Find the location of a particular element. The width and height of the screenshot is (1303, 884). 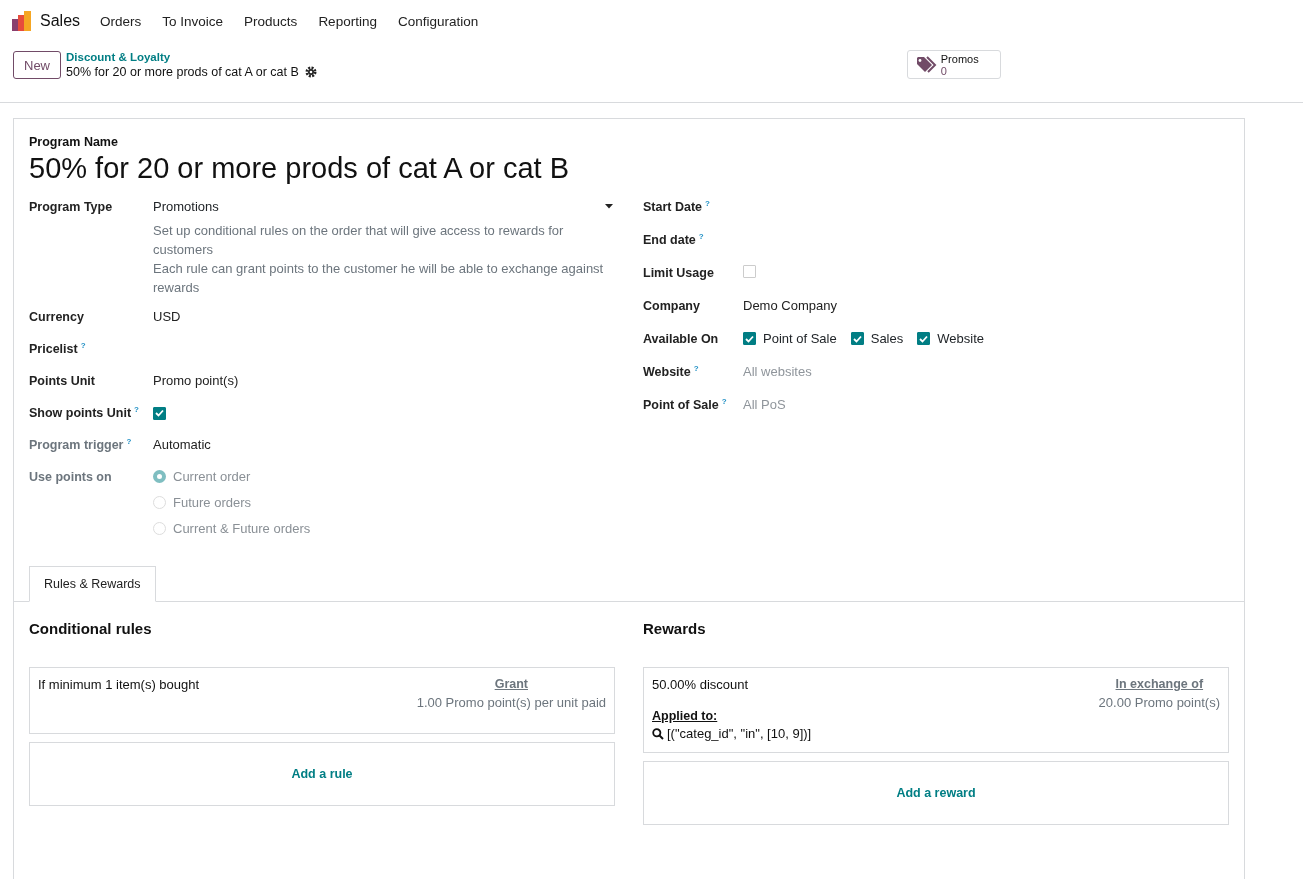

tag-icon is located at coordinates (926, 64).